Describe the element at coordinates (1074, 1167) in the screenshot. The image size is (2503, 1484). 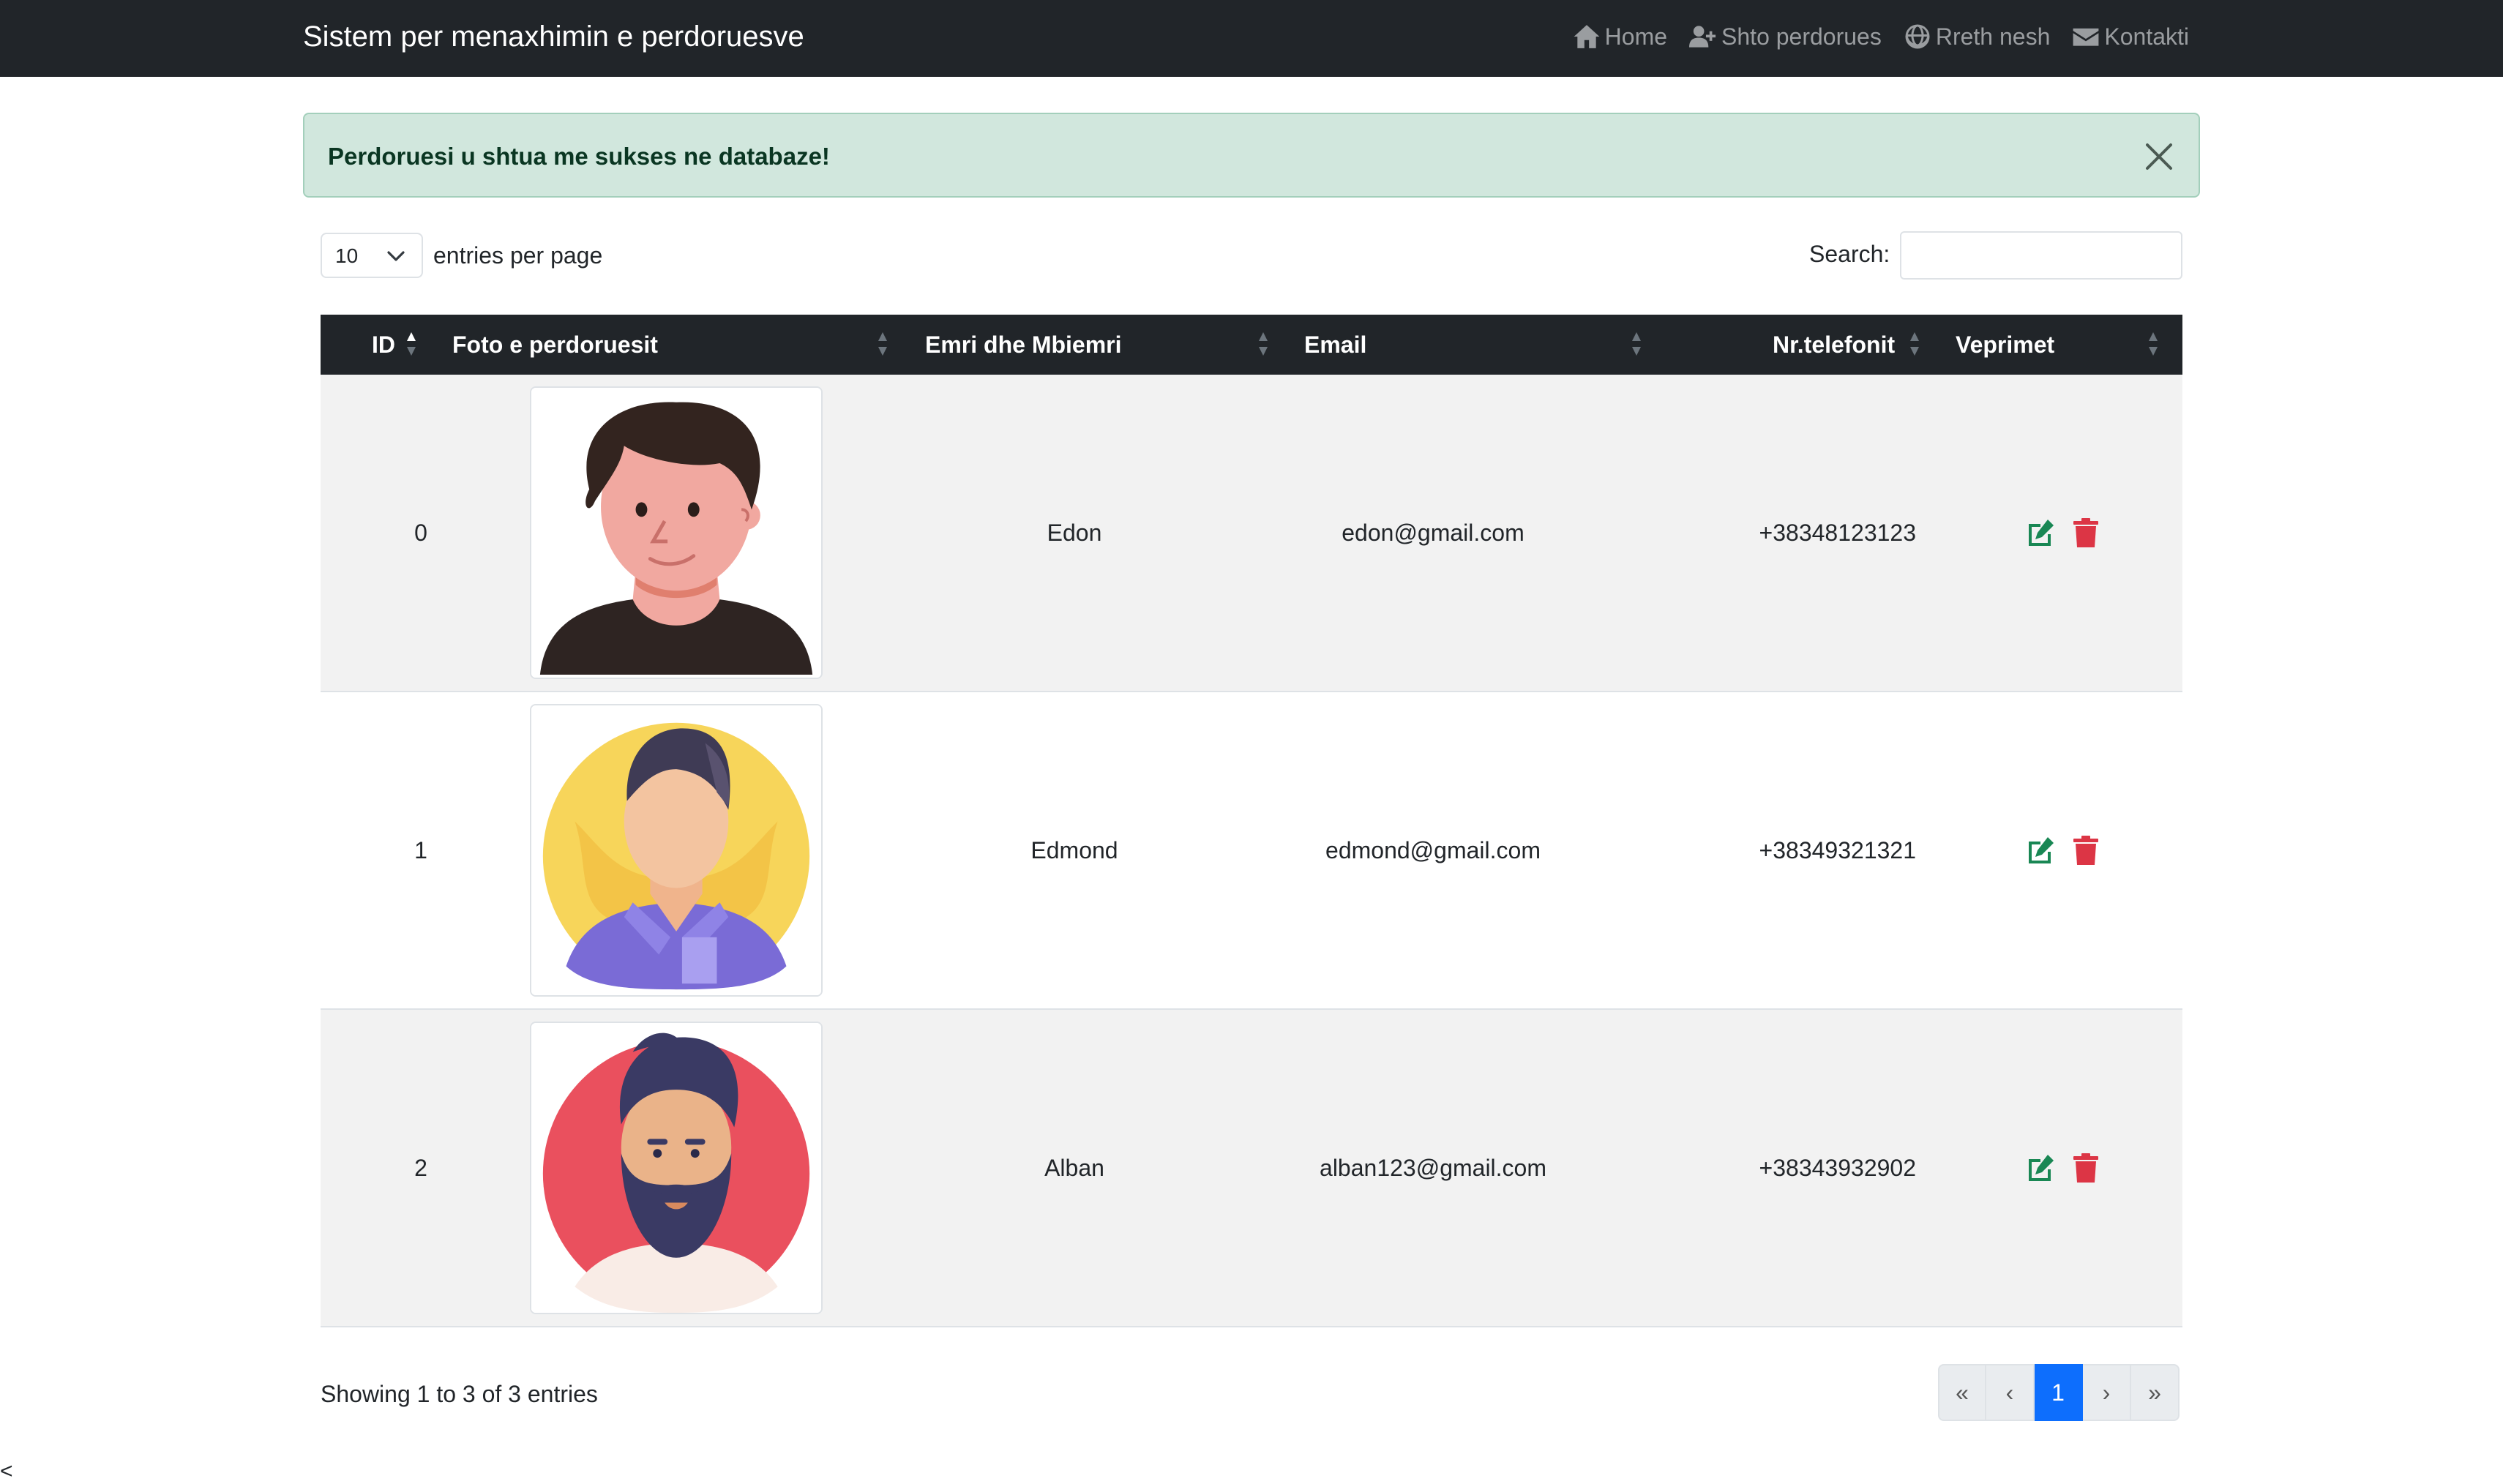
I see `cell-name: Alban` at that location.